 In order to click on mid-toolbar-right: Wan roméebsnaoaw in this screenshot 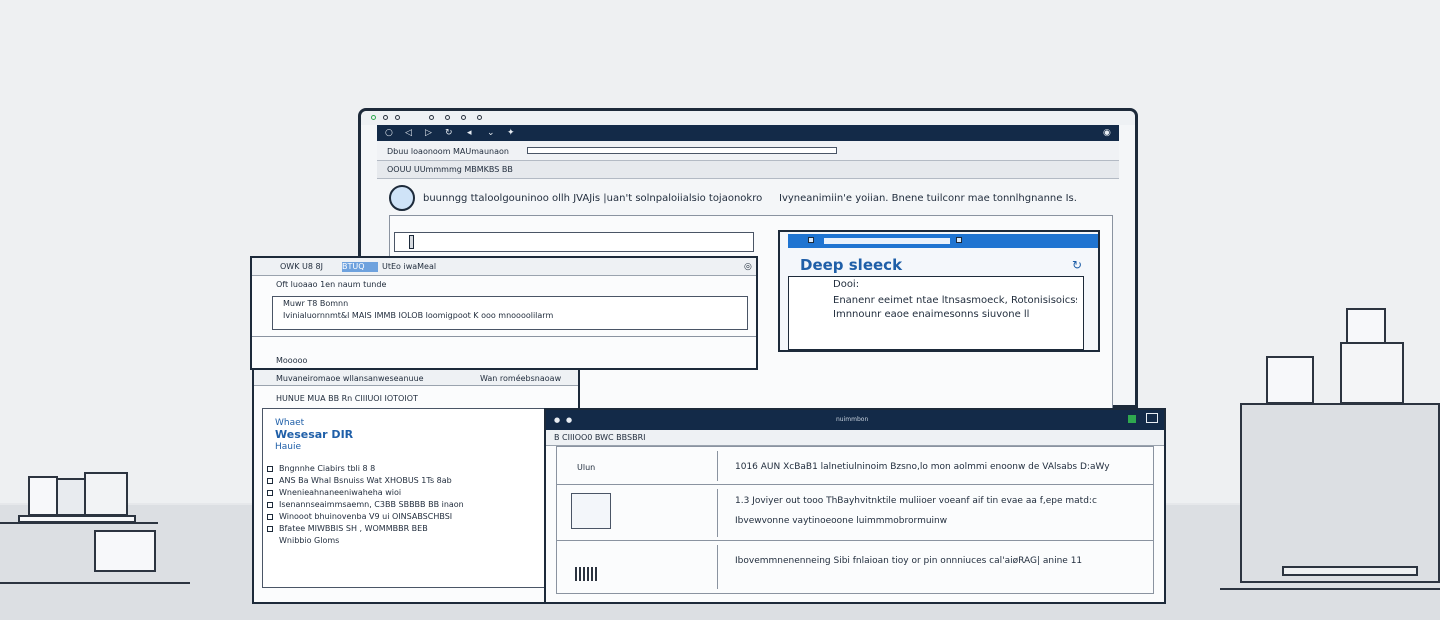, I will do `click(521, 378)`.